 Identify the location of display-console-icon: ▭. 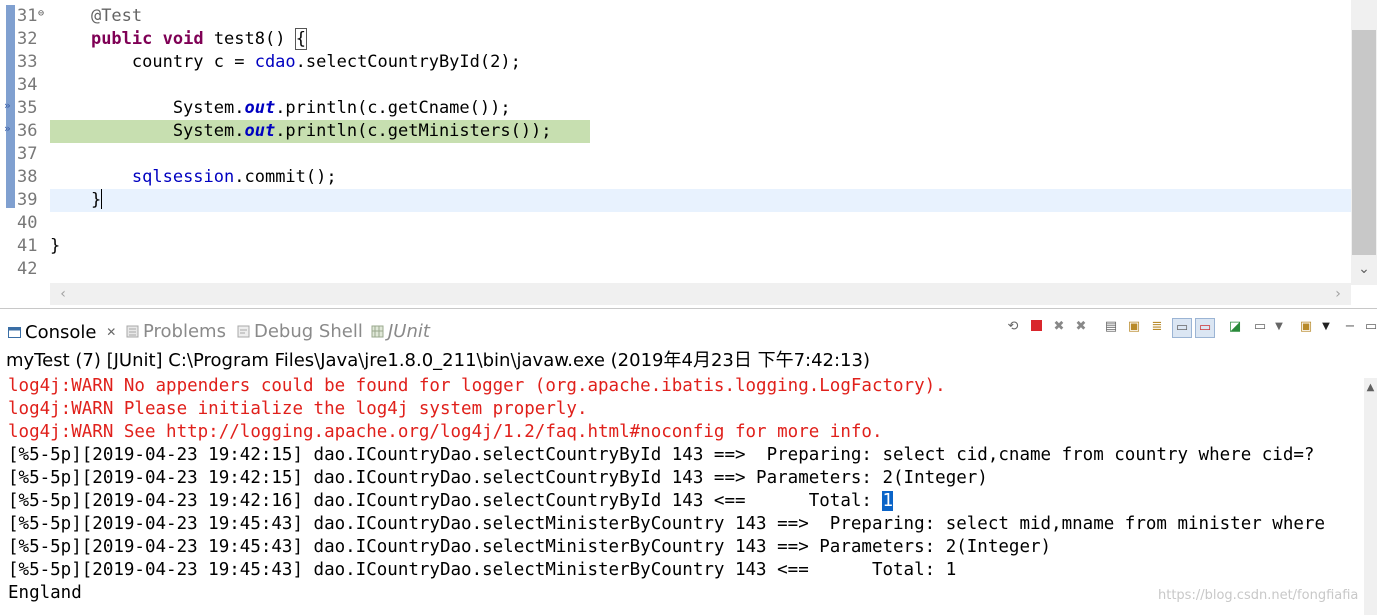
(1260, 327).